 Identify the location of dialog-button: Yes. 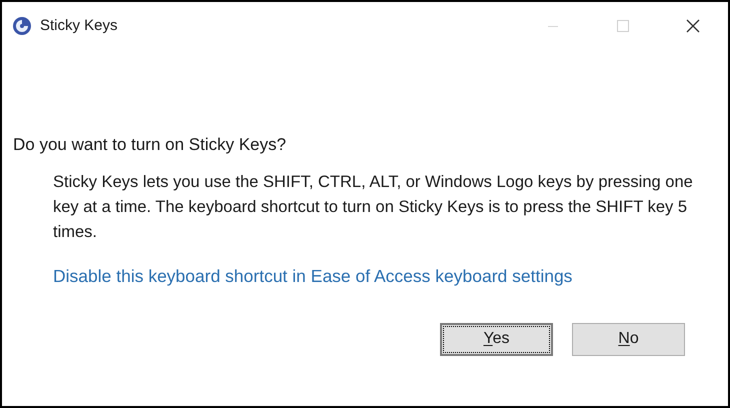
(496, 339).